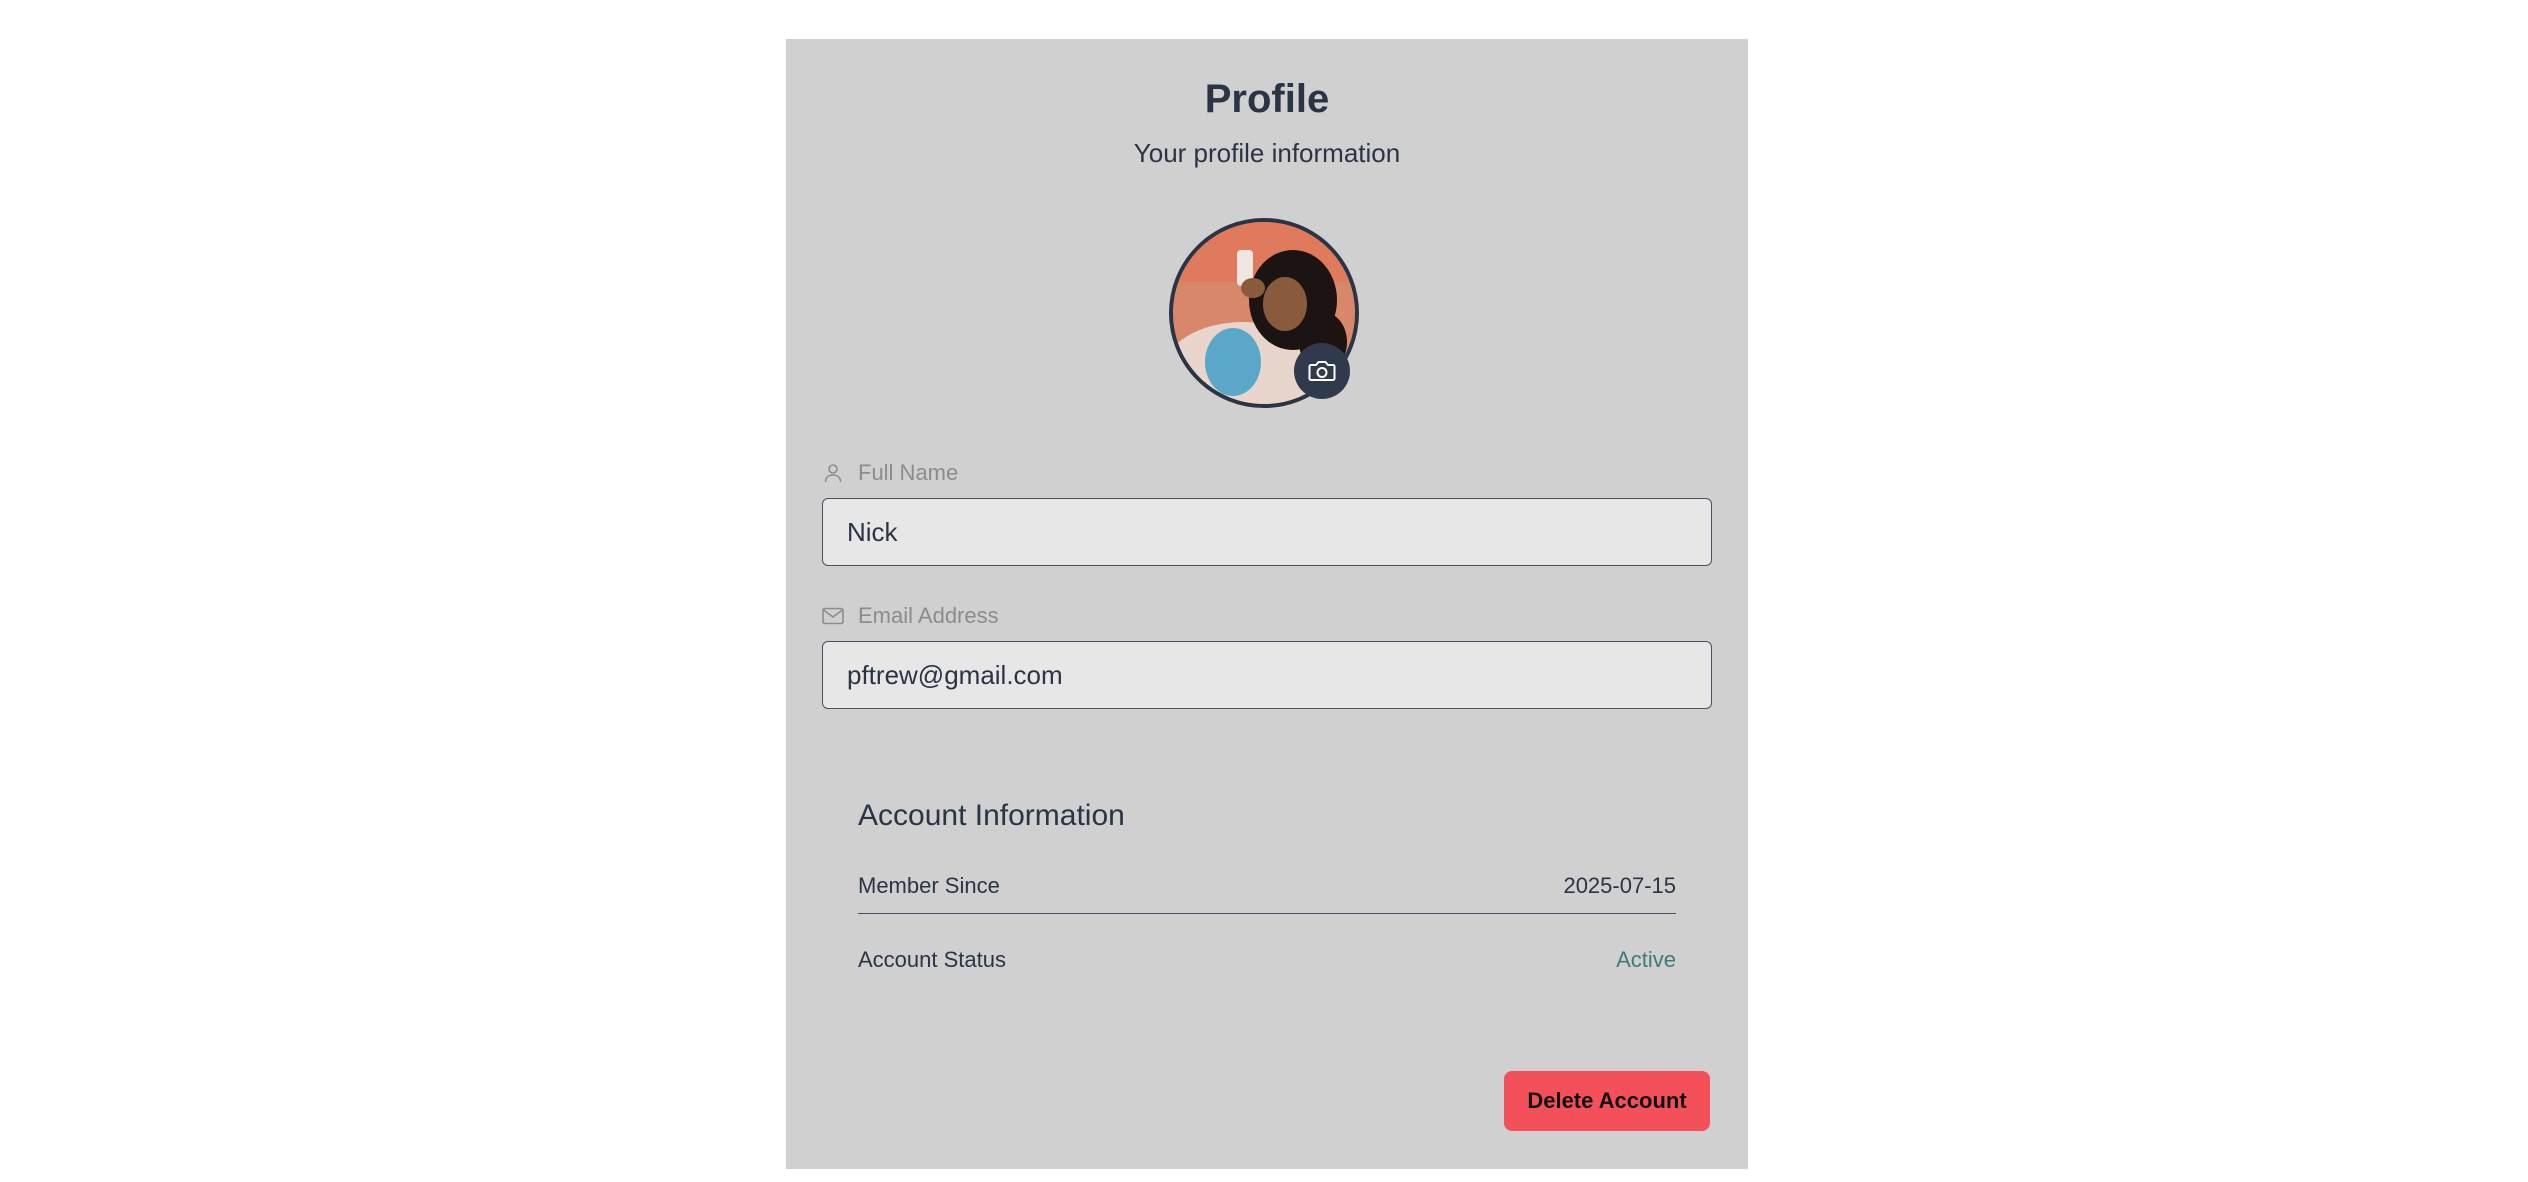  I want to click on member-since-row: Member Since 2025-07-15, so click(1267, 886).